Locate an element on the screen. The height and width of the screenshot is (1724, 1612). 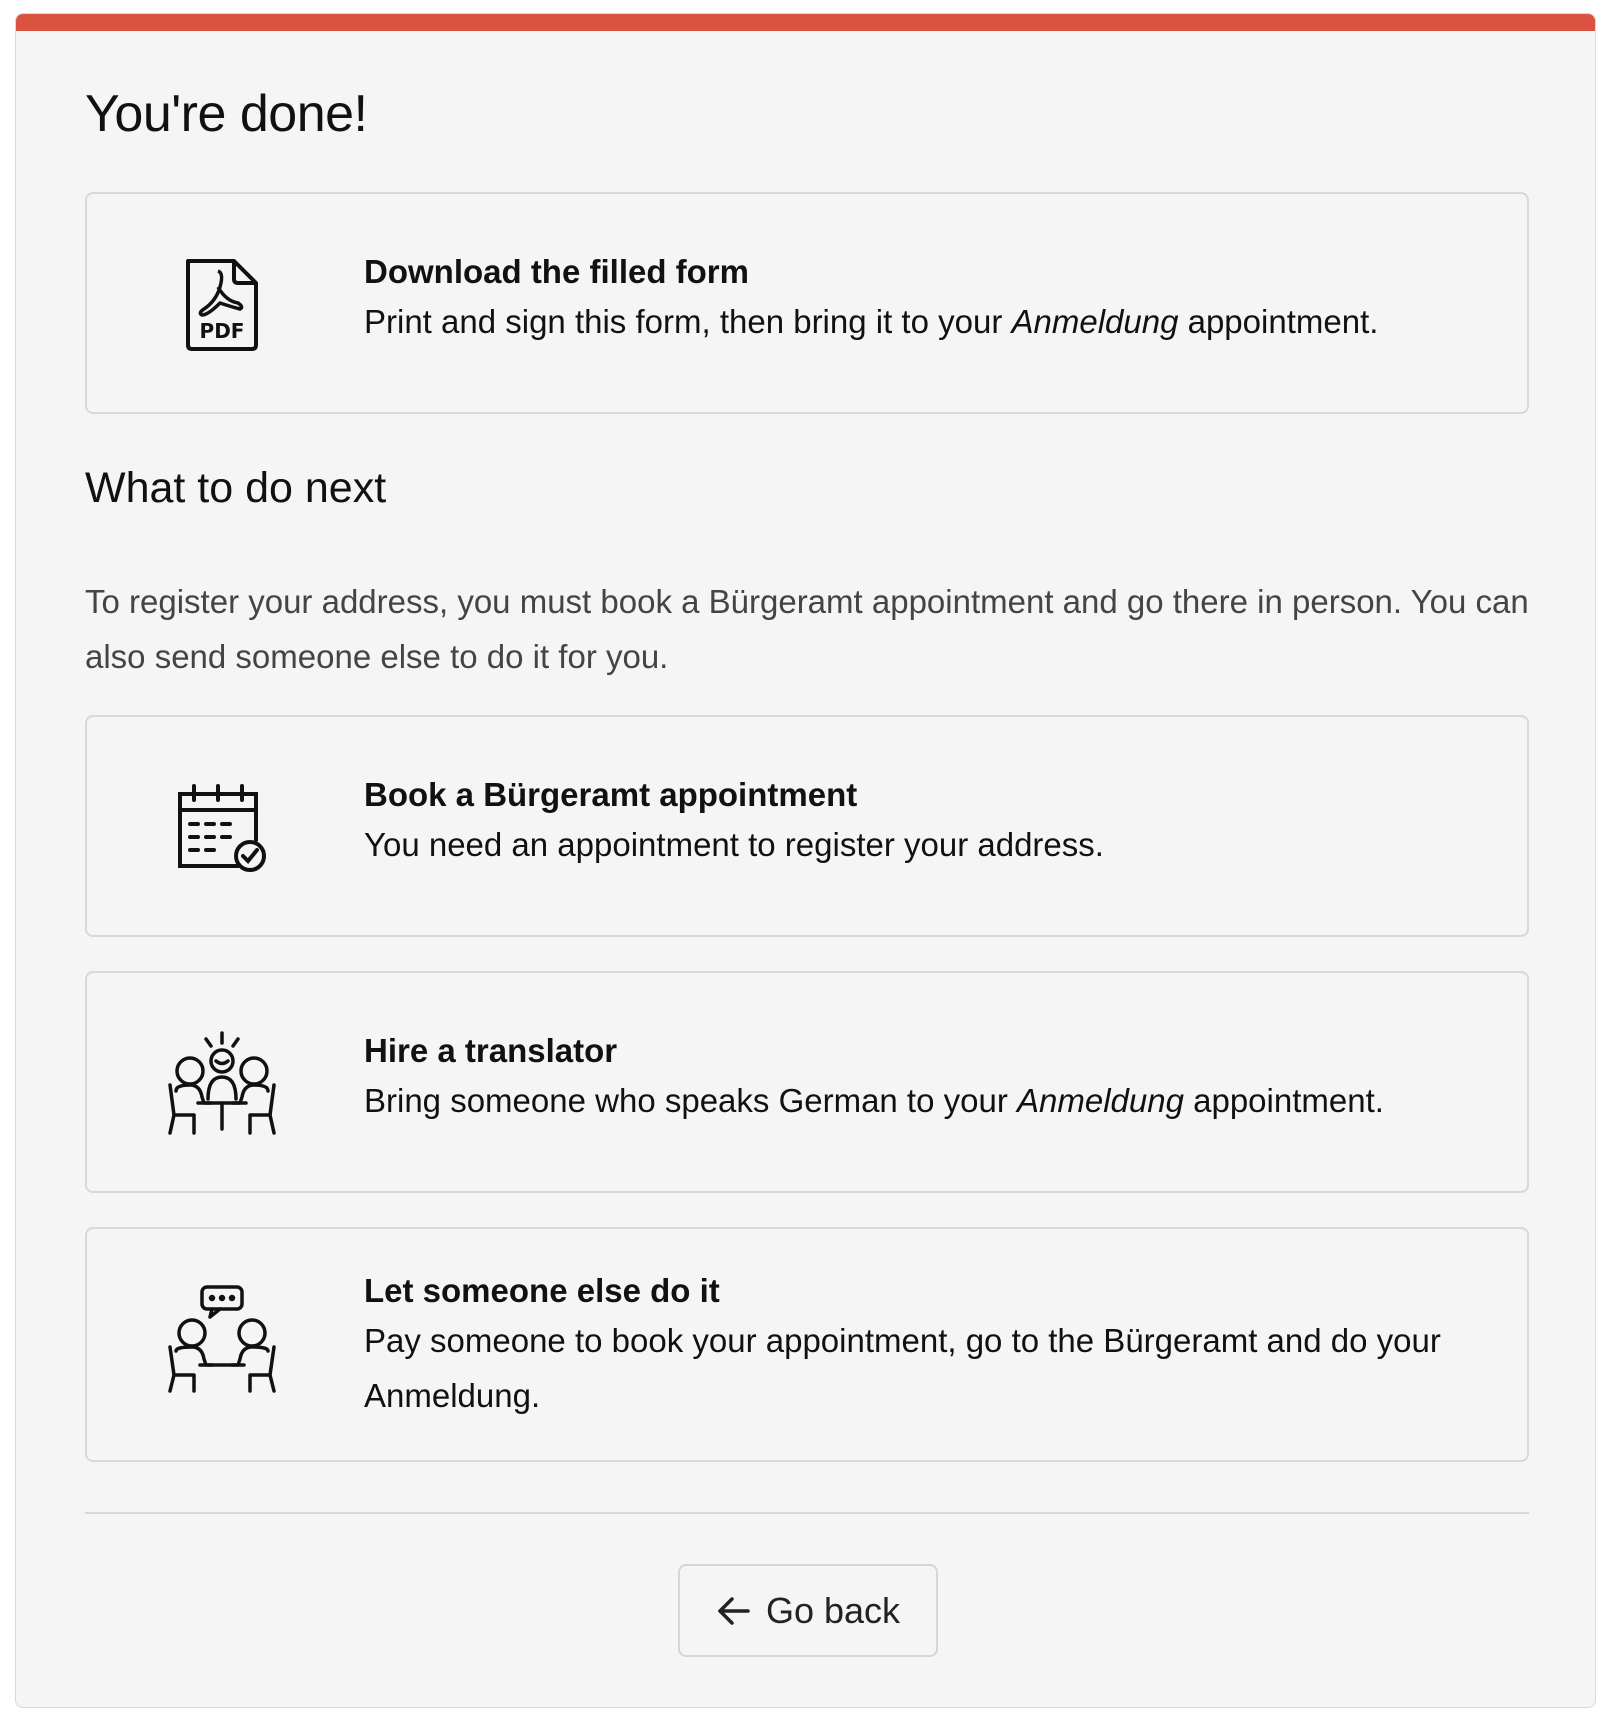
people-meeting-icon is located at coordinates (222, 1084).